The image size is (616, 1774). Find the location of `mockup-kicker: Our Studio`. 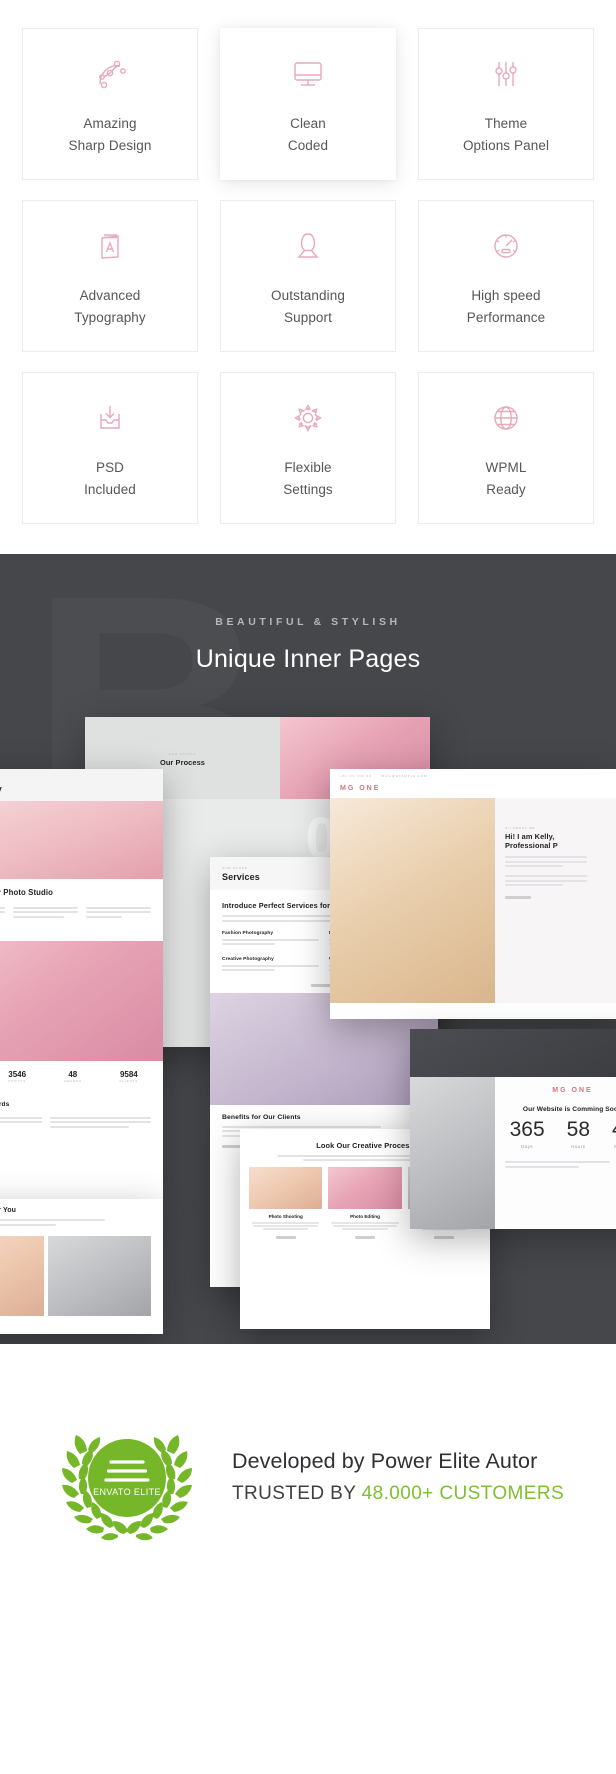

mockup-kicker: Our Studio is located at coordinates (182, 753).